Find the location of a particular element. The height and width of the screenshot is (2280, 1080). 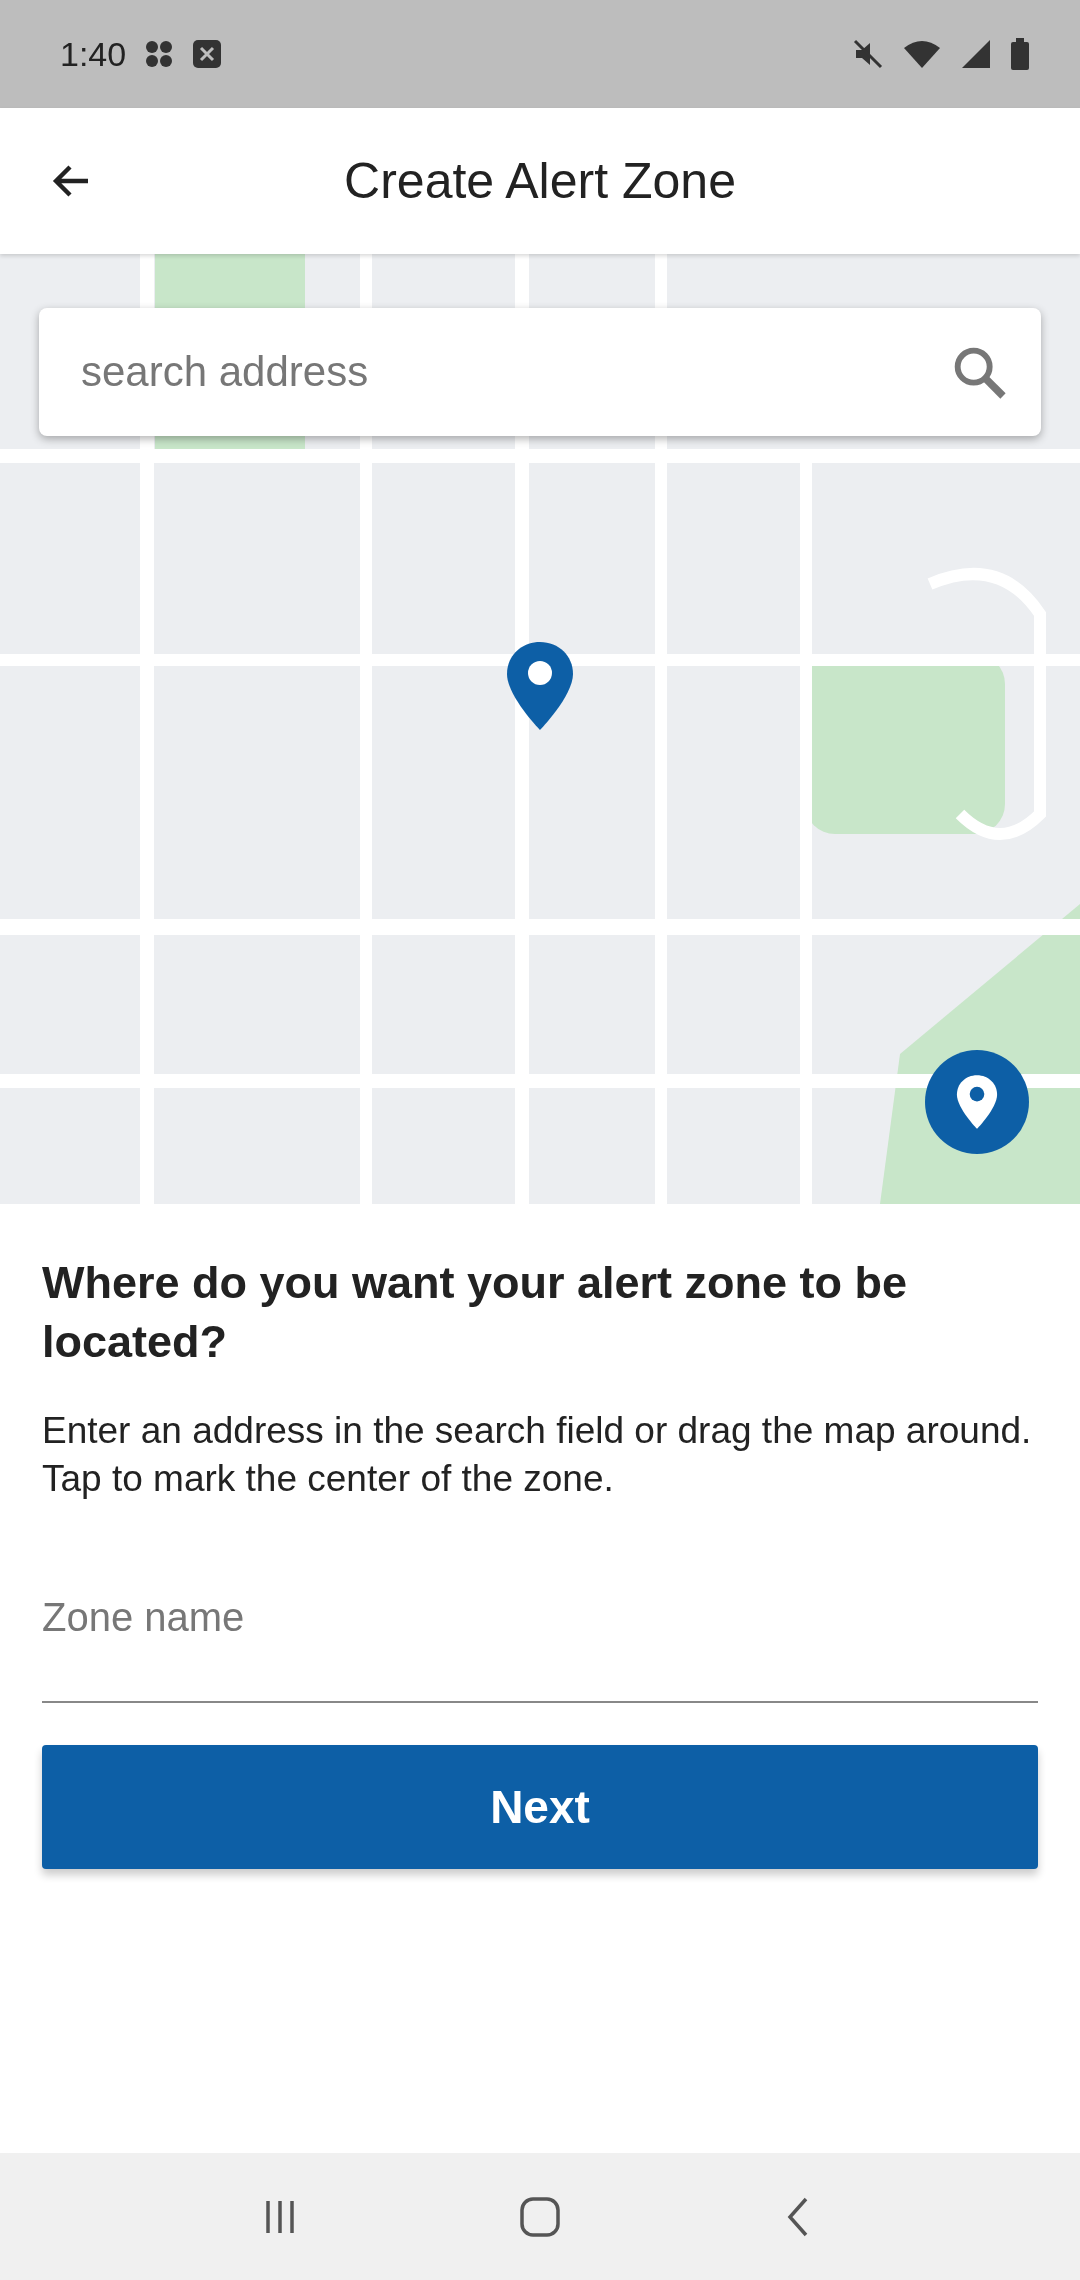

mute-icon is located at coordinates (868, 54).